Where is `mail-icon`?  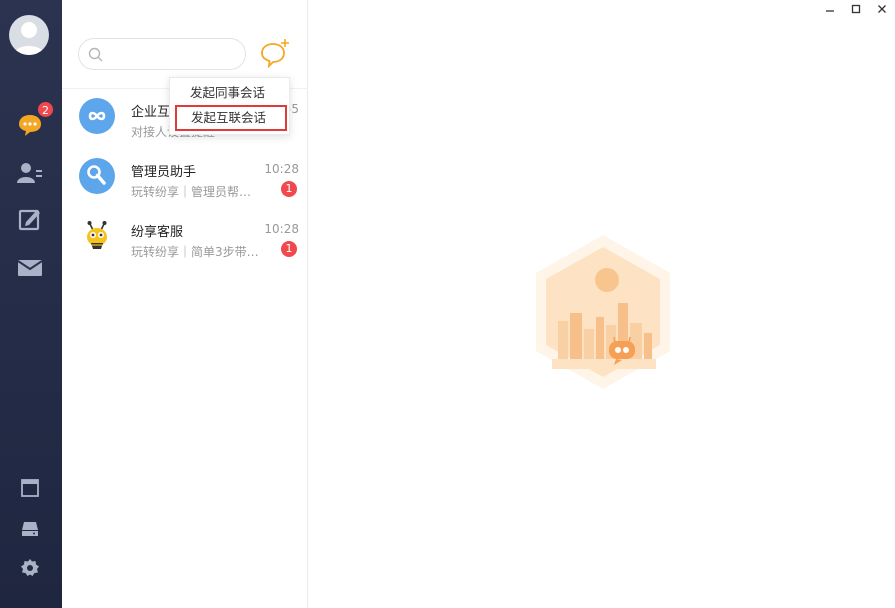
mail-icon is located at coordinates (30, 270).